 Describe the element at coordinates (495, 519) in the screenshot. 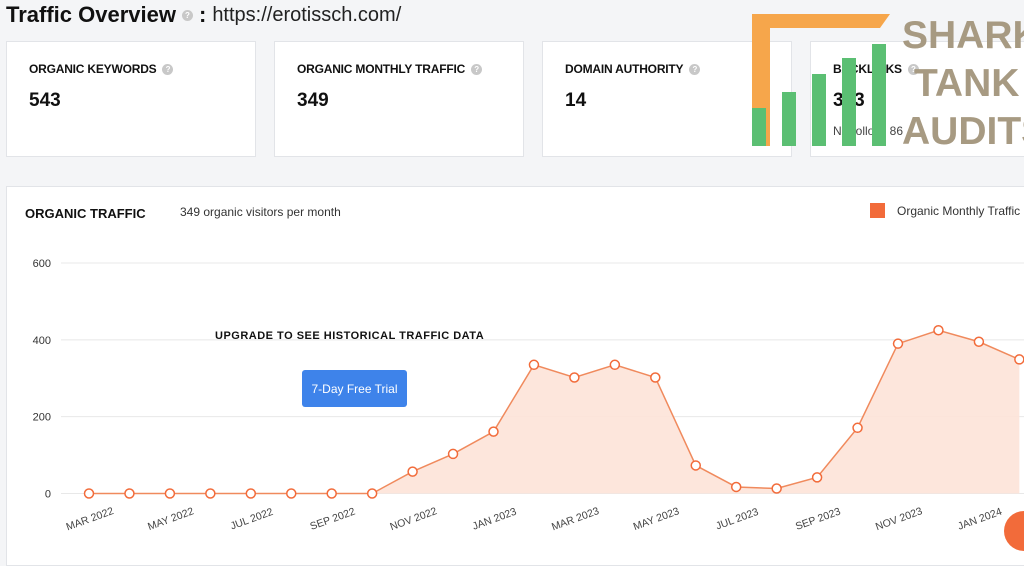

I see `x-tick-label: JAN 2023` at that location.